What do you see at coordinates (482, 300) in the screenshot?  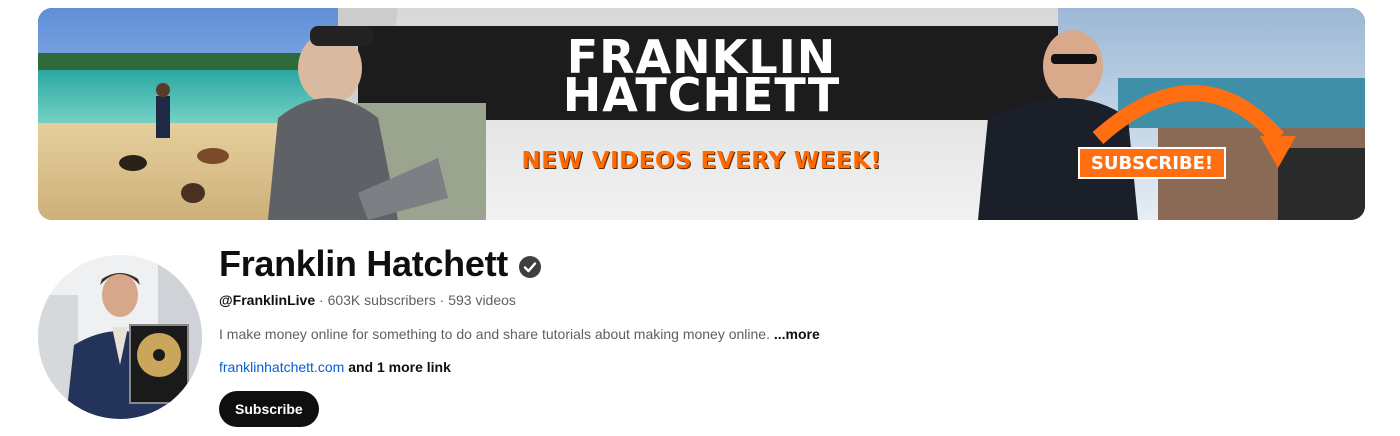 I see `video-count: 593 videos` at bounding box center [482, 300].